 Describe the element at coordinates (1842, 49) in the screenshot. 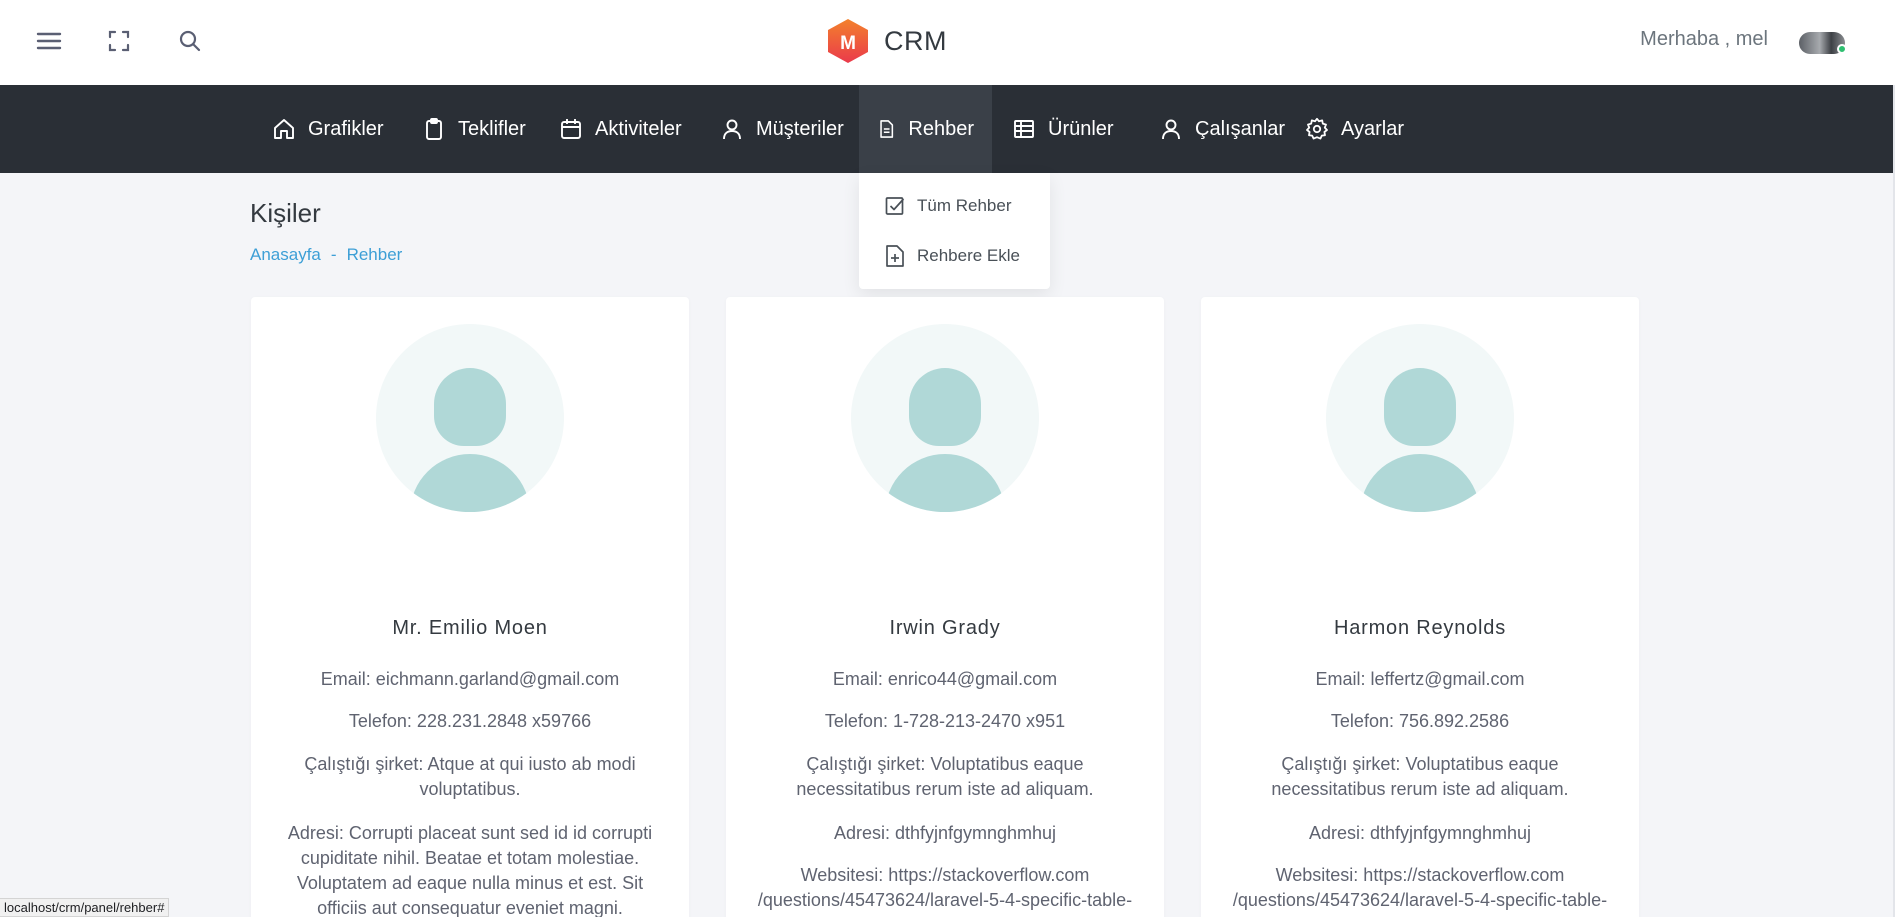

I see `online-status-dot` at that location.